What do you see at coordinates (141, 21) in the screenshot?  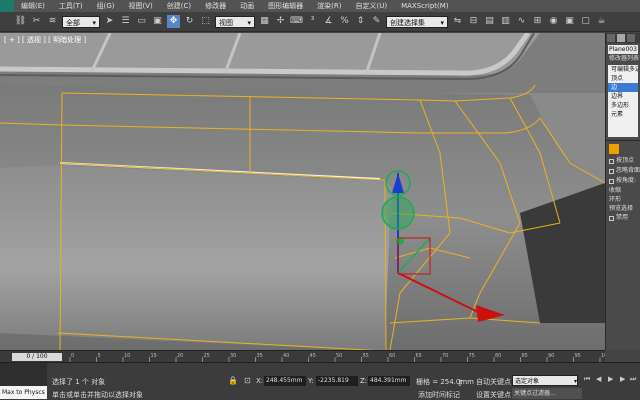 I see `rectangle-selection-icon: ▭` at bounding box center [141, 21].